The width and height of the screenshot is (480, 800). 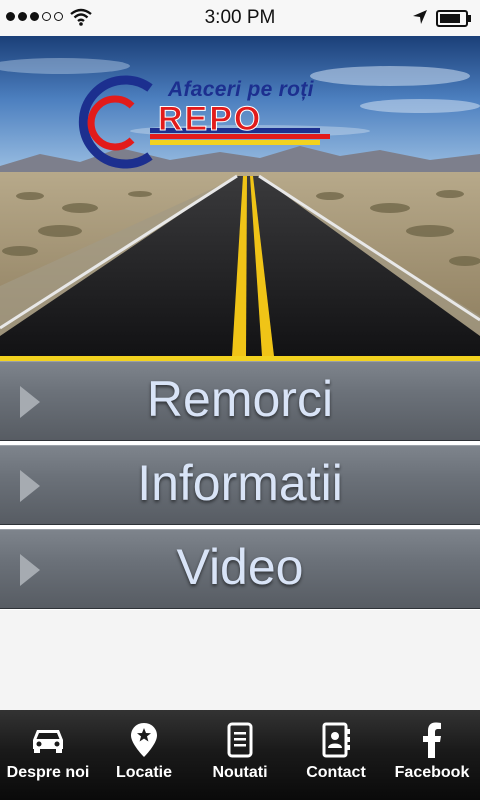 What do you see at coordinates (432, 740) in the screenshot?
I see `facebook-icon` at bounding box center [432, 740].